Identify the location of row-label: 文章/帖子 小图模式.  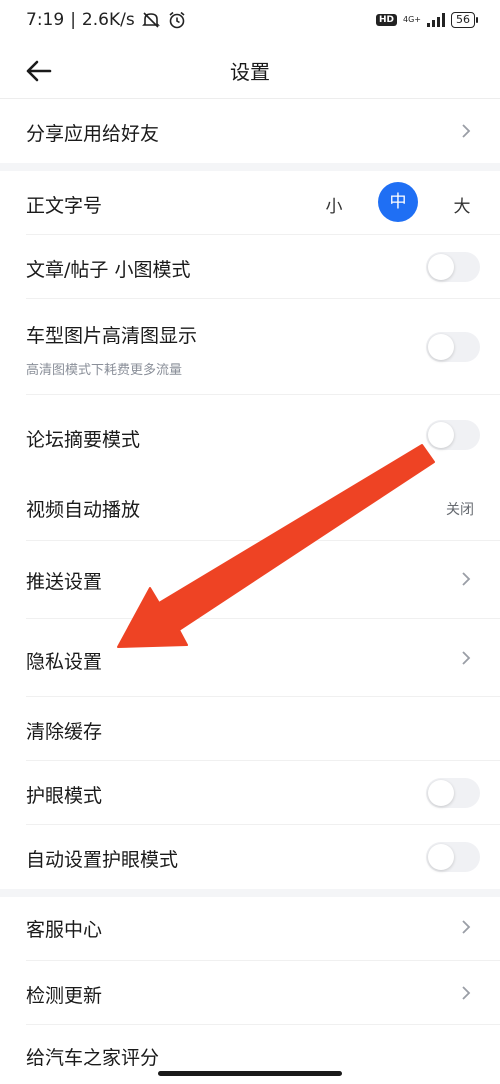
(108, 270).